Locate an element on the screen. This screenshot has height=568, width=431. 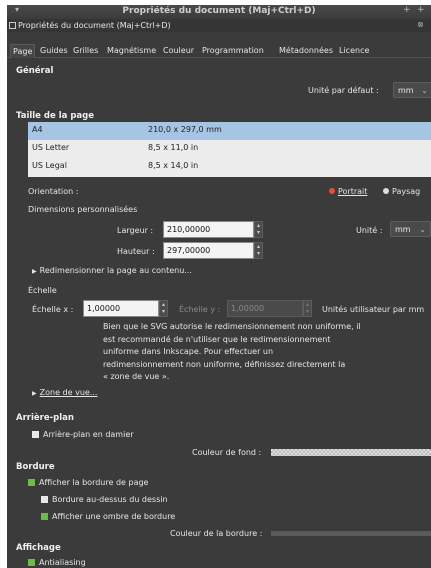
show-border-checkbox: Afficher la bordure de page is located at coordinates (88, 482).